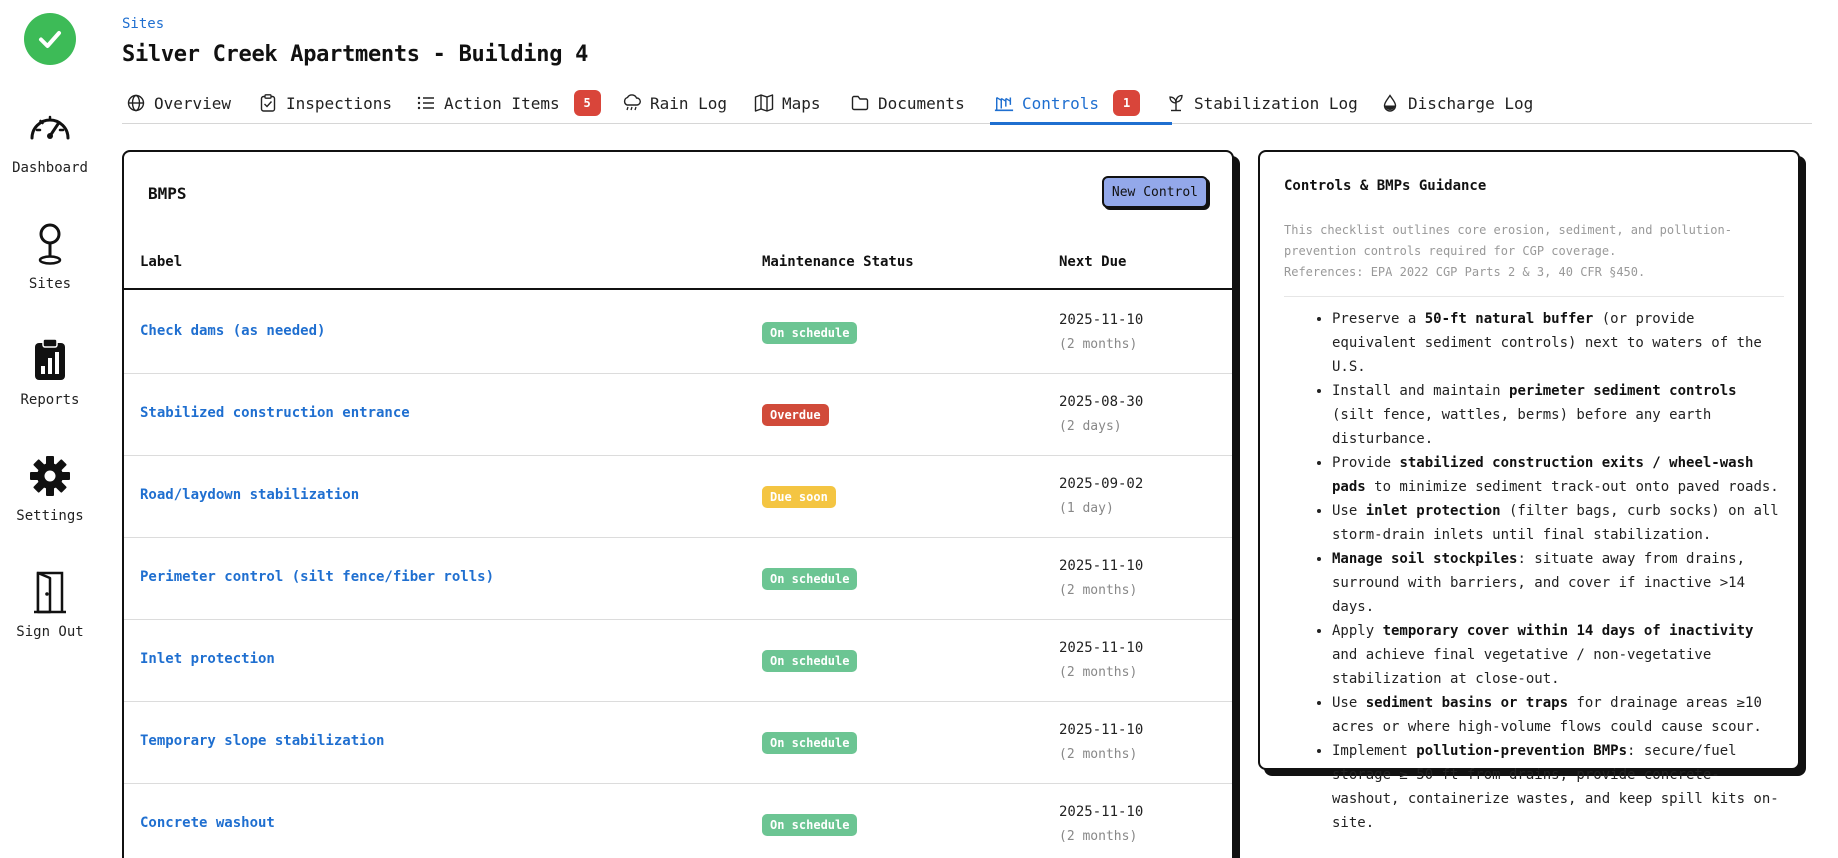  Describe the element at coordinates (1154, 192) in the screenshot. I see `new-control-button: New Control` at that location.